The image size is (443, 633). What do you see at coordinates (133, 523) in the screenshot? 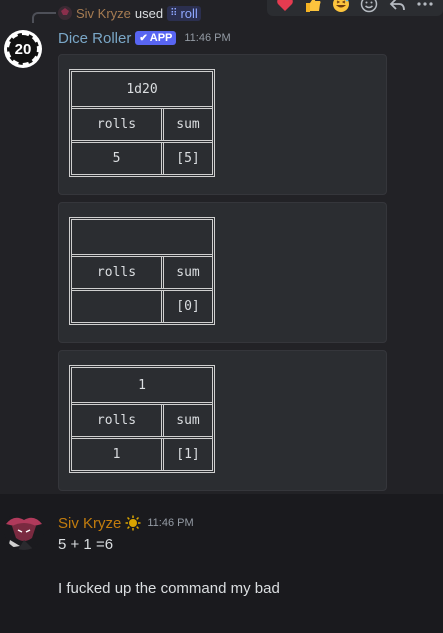
I see `sun-badge-icon` at bounding box center [133, 523].